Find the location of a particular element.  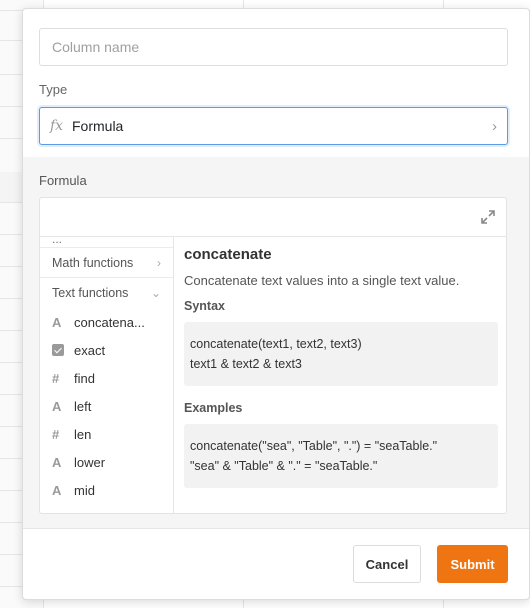

function-item-lower: A lower is located at coordinates (106, 462).